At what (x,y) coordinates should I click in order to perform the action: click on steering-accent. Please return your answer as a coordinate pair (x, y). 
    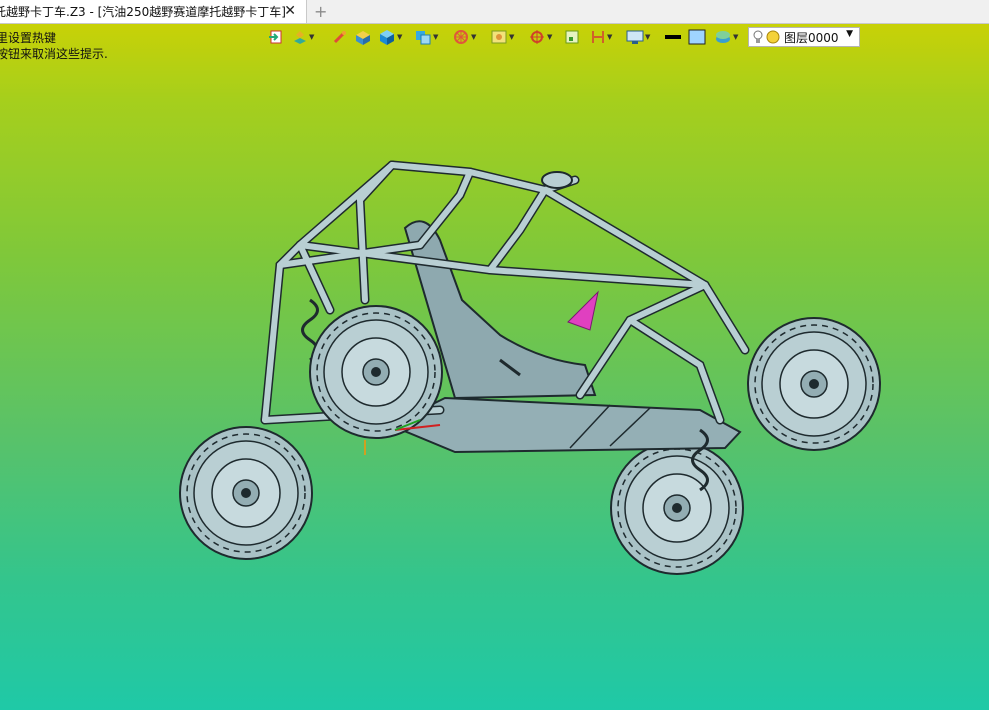
    Looking at the image, I should click on (583, 310).